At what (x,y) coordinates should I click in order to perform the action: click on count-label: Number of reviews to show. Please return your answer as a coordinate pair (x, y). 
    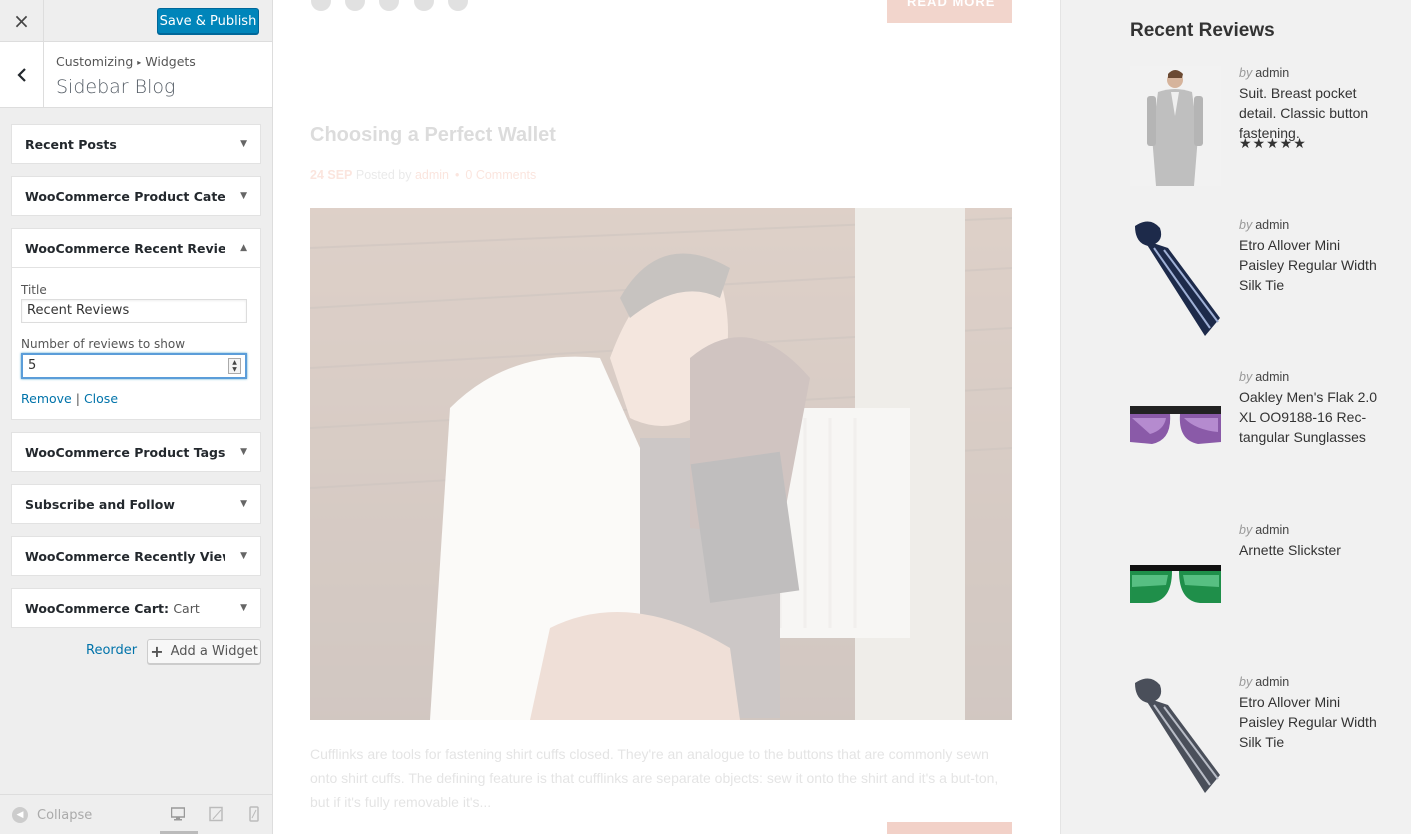
    Looking at the image, I should click on (103, 344).